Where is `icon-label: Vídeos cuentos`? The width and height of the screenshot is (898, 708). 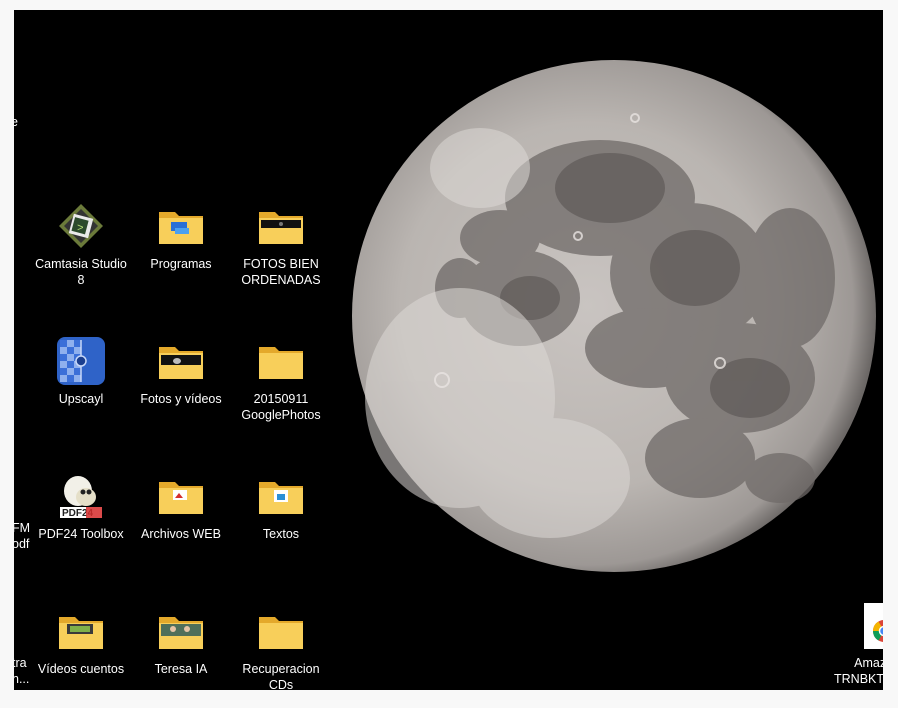 icon-label: Vídeos cuentos is located at coordinates (81, 669).